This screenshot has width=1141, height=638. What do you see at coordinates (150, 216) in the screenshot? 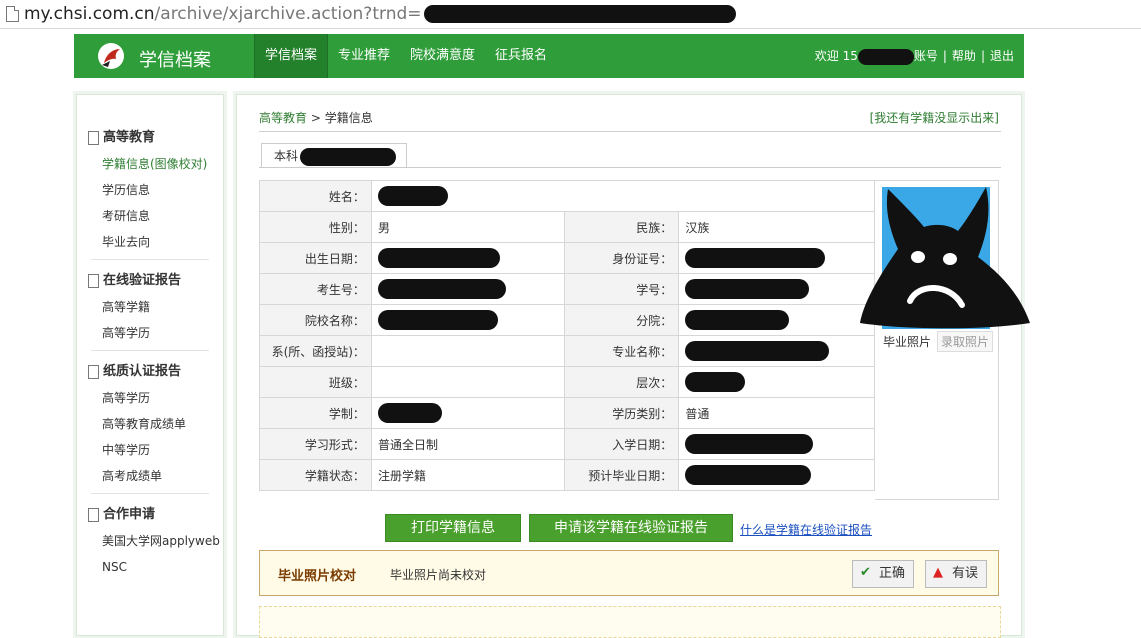
I see `sidebar-item-graduate-exam: 考研信息` at bounding box center [150, 216].